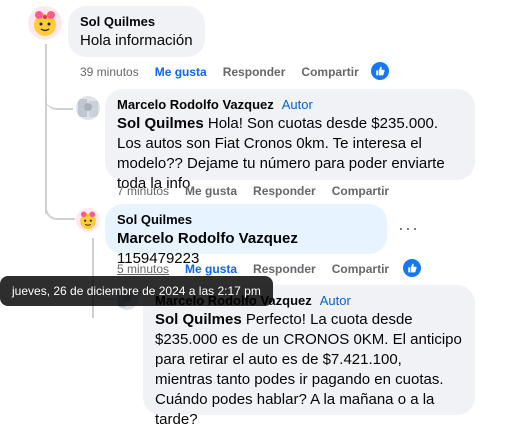 Image resolution: width=510 pixels, height=430 pixels. I want to click on comment-text: Hola información, so click(136, 40).